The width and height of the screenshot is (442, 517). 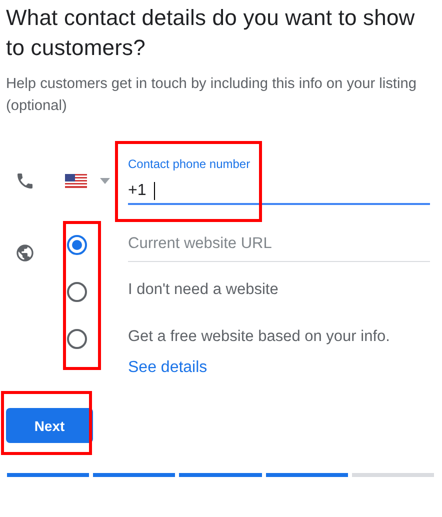 I want to click on phone-icon, so click(x=25, y=181).